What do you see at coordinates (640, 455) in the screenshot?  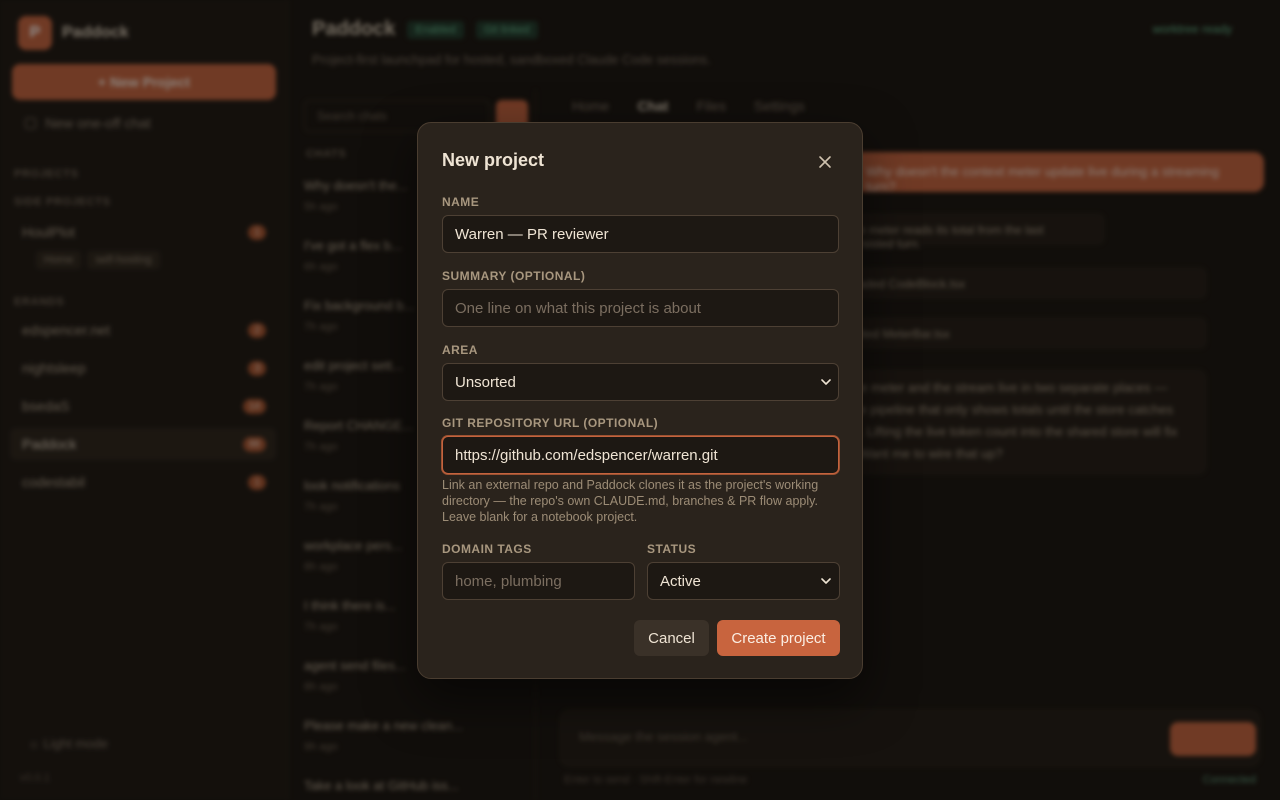 I see `git-url-input` at bounding box center [640, 455].